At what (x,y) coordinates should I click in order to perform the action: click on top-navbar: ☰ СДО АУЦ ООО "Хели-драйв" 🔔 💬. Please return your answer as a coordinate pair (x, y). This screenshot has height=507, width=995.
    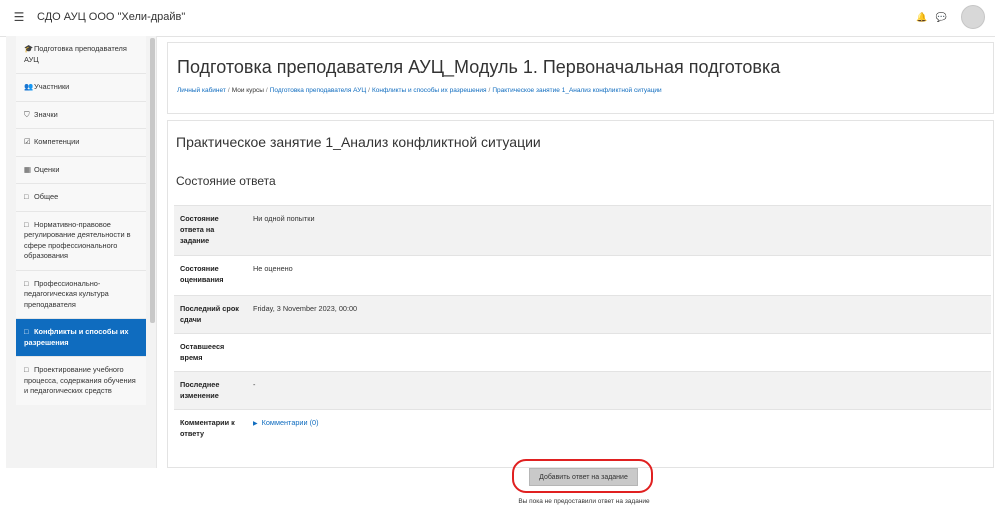
    Looking at the image, I should click on (497, 18).